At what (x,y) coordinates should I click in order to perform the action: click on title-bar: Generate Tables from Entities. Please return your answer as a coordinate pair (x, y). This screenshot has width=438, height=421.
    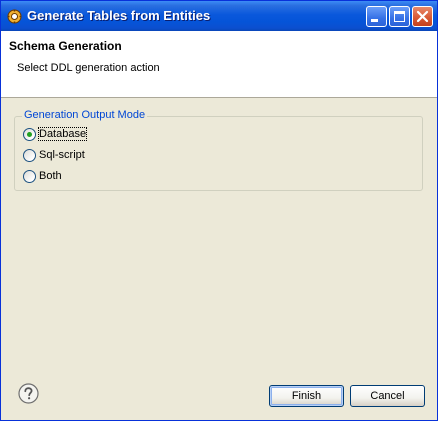
    Looking at the image, I should click on (219, 16).